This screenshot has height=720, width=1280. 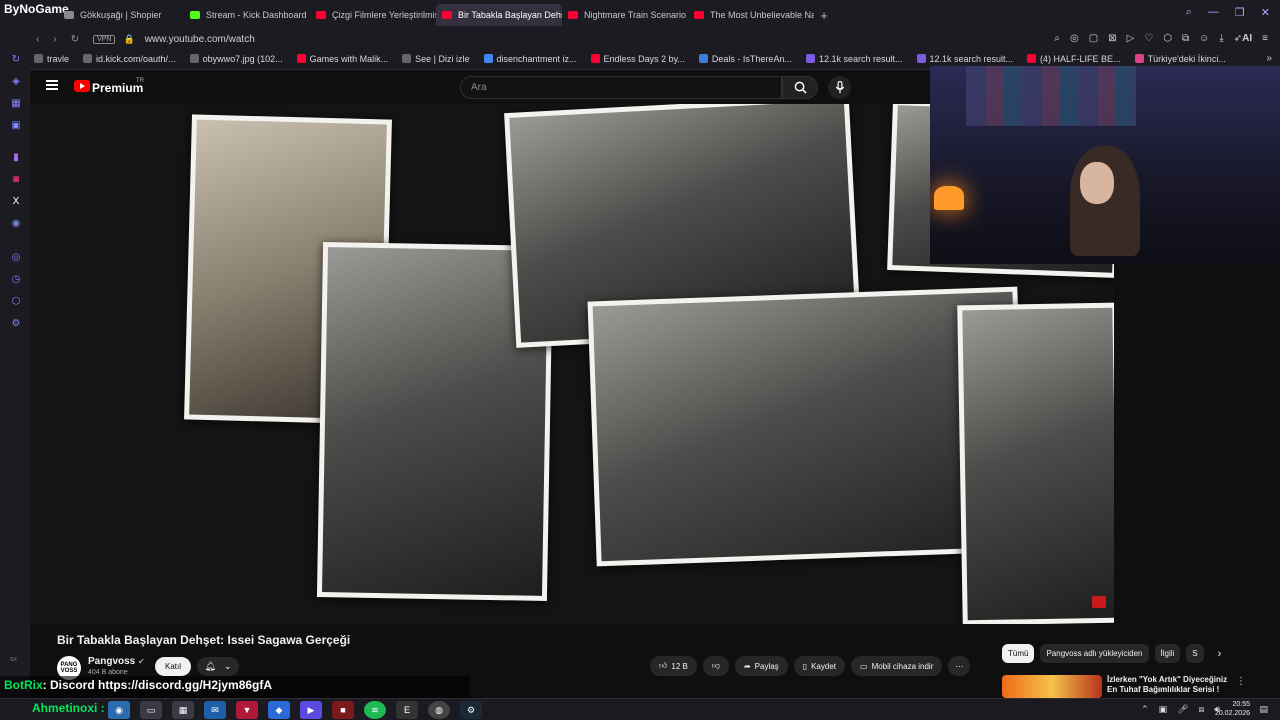 What do you see at coordinates (82, 86) in the screenshot?
I see `youtube-logo-icon` at bounding box center [82, 86].